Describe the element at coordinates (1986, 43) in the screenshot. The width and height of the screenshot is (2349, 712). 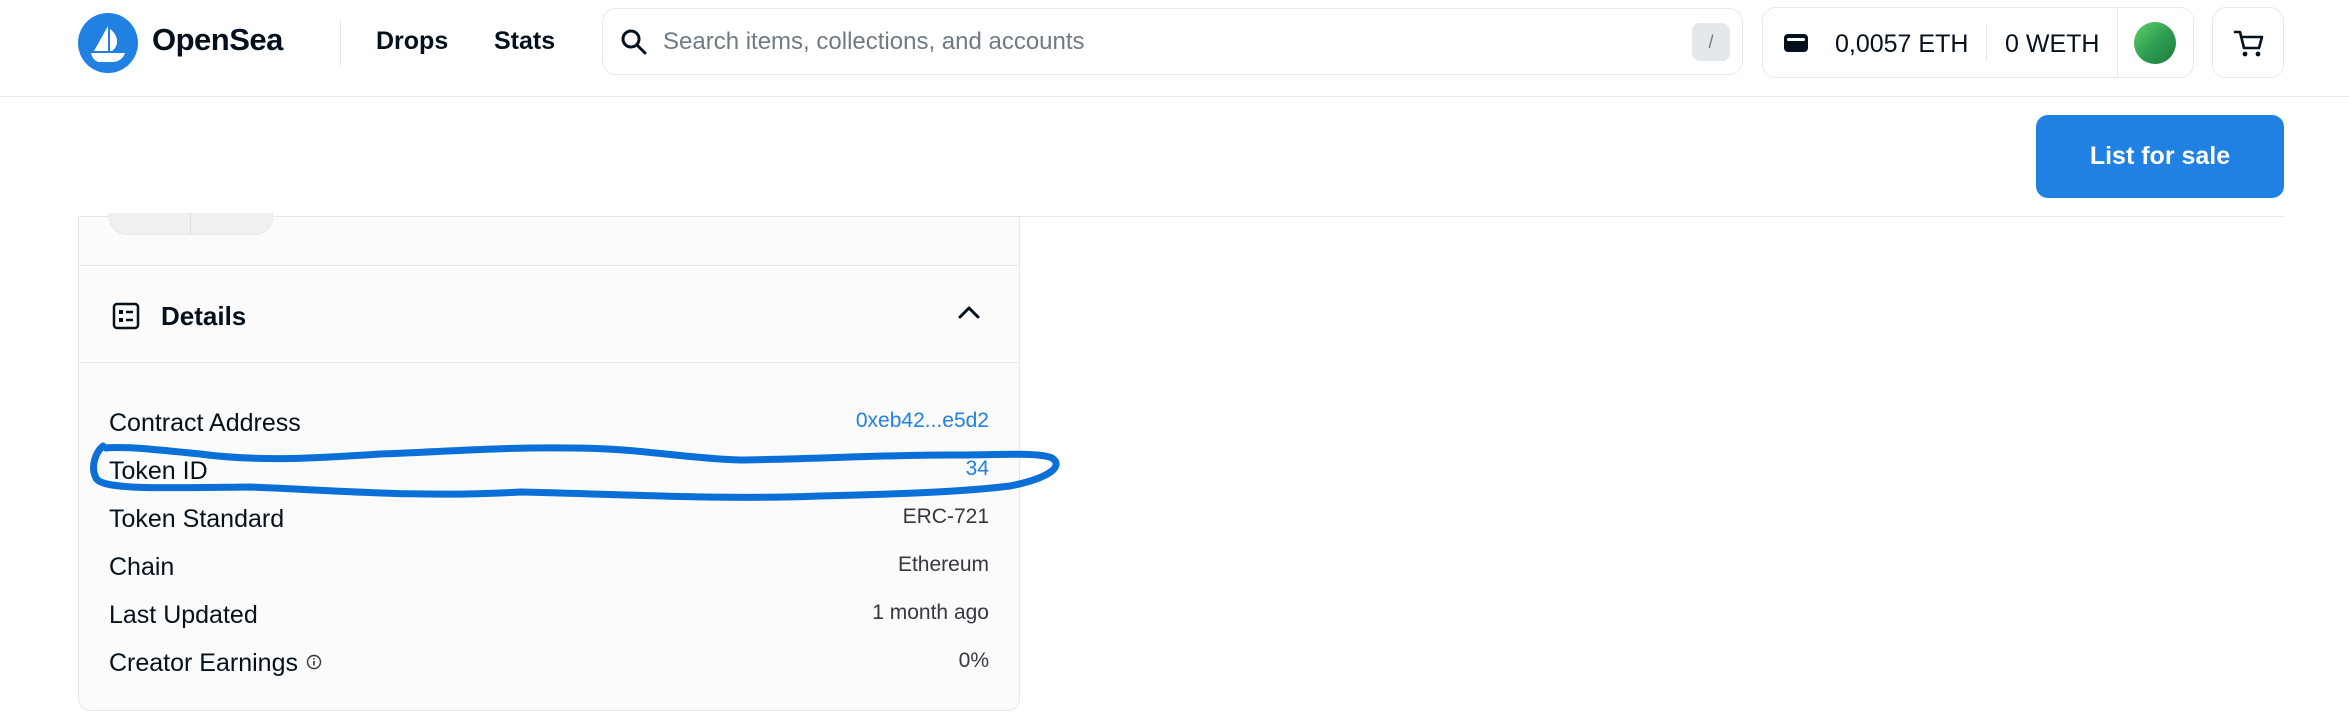
I see `balance-divider` at that location.